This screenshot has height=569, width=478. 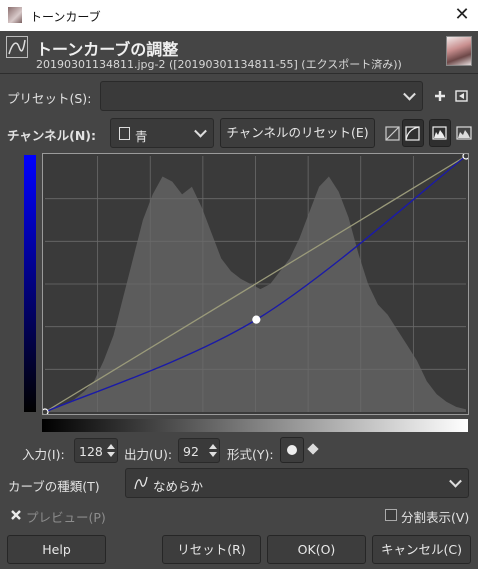 I want to click on window-titlebar: トーンカーブ ✕, so click(x=239, y=15).